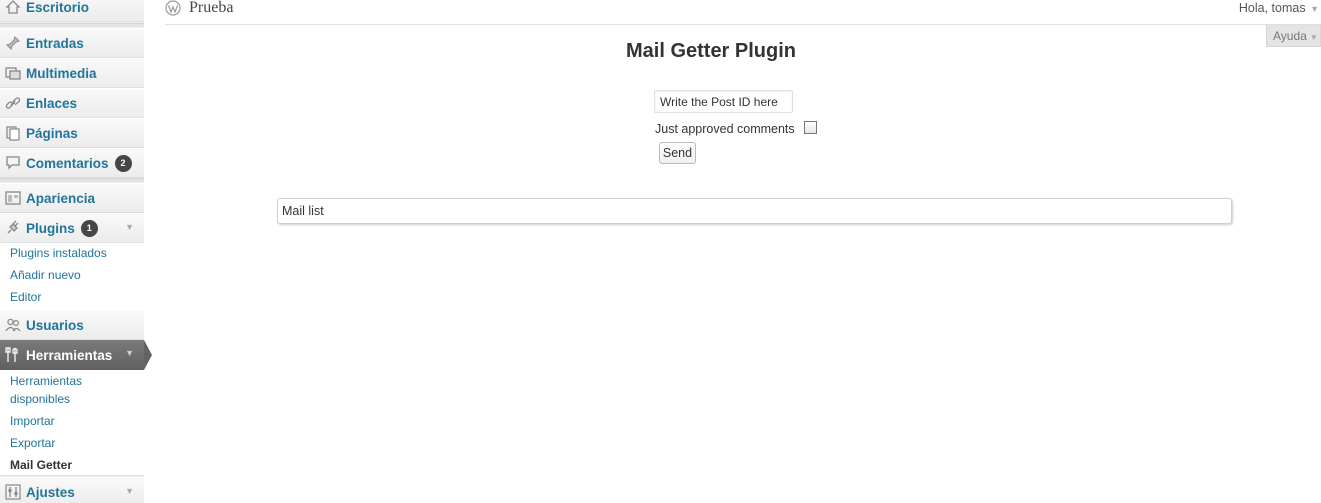  What do you see at coordinates (58, 7) in the screenshot?
I see `menu-label: Escritorio` at bounding box center [58, 7].